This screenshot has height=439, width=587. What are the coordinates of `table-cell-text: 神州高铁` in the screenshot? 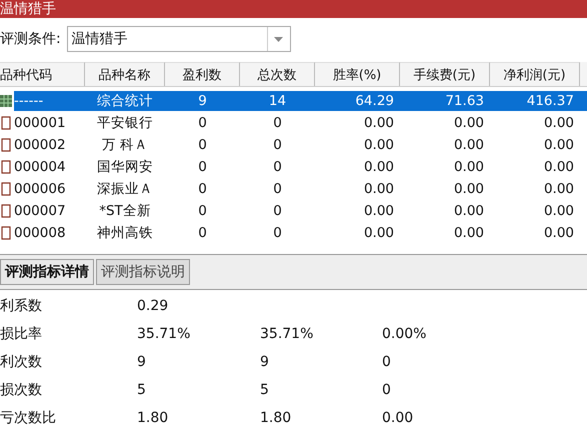 It's located at (125, 233).